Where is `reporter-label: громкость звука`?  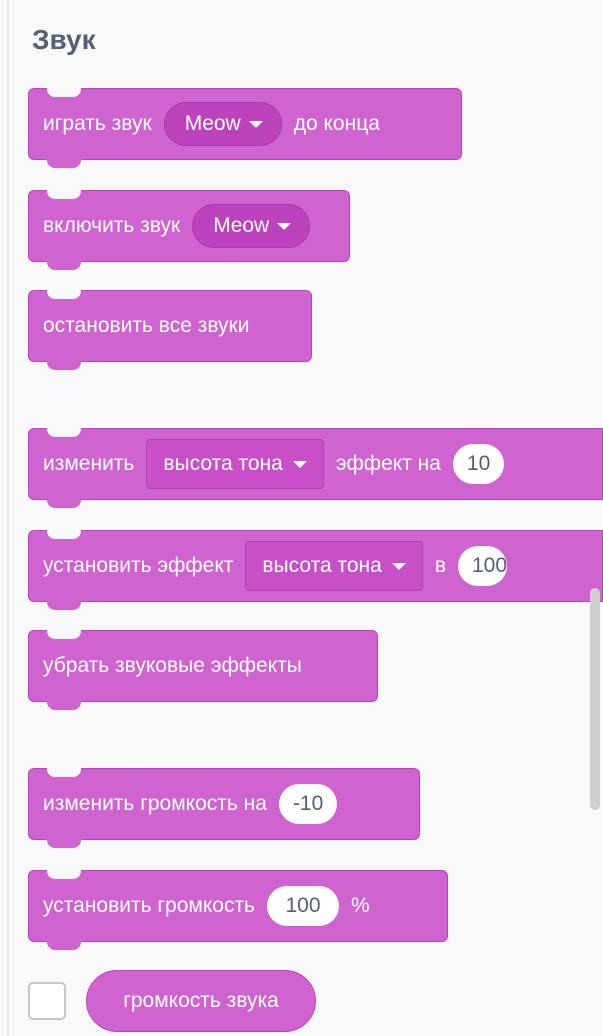 reporter-label: громкость звука is located at coordinates (201, 1000).